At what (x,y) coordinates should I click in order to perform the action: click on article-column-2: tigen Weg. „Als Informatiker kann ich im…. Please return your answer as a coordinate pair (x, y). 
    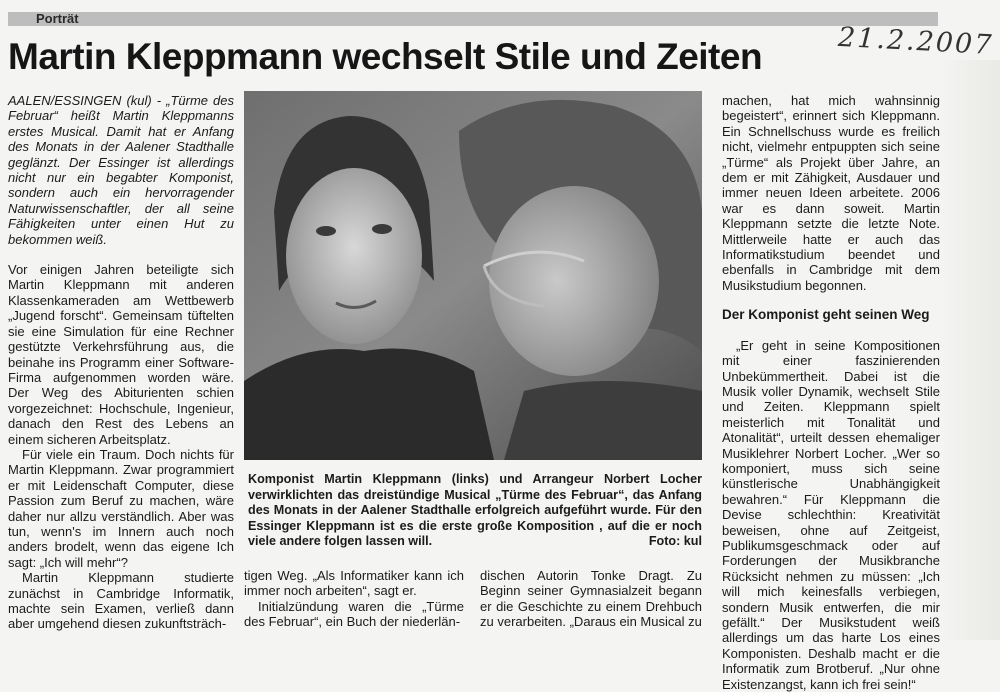
    Looking at the image, I should click on (354, 599).